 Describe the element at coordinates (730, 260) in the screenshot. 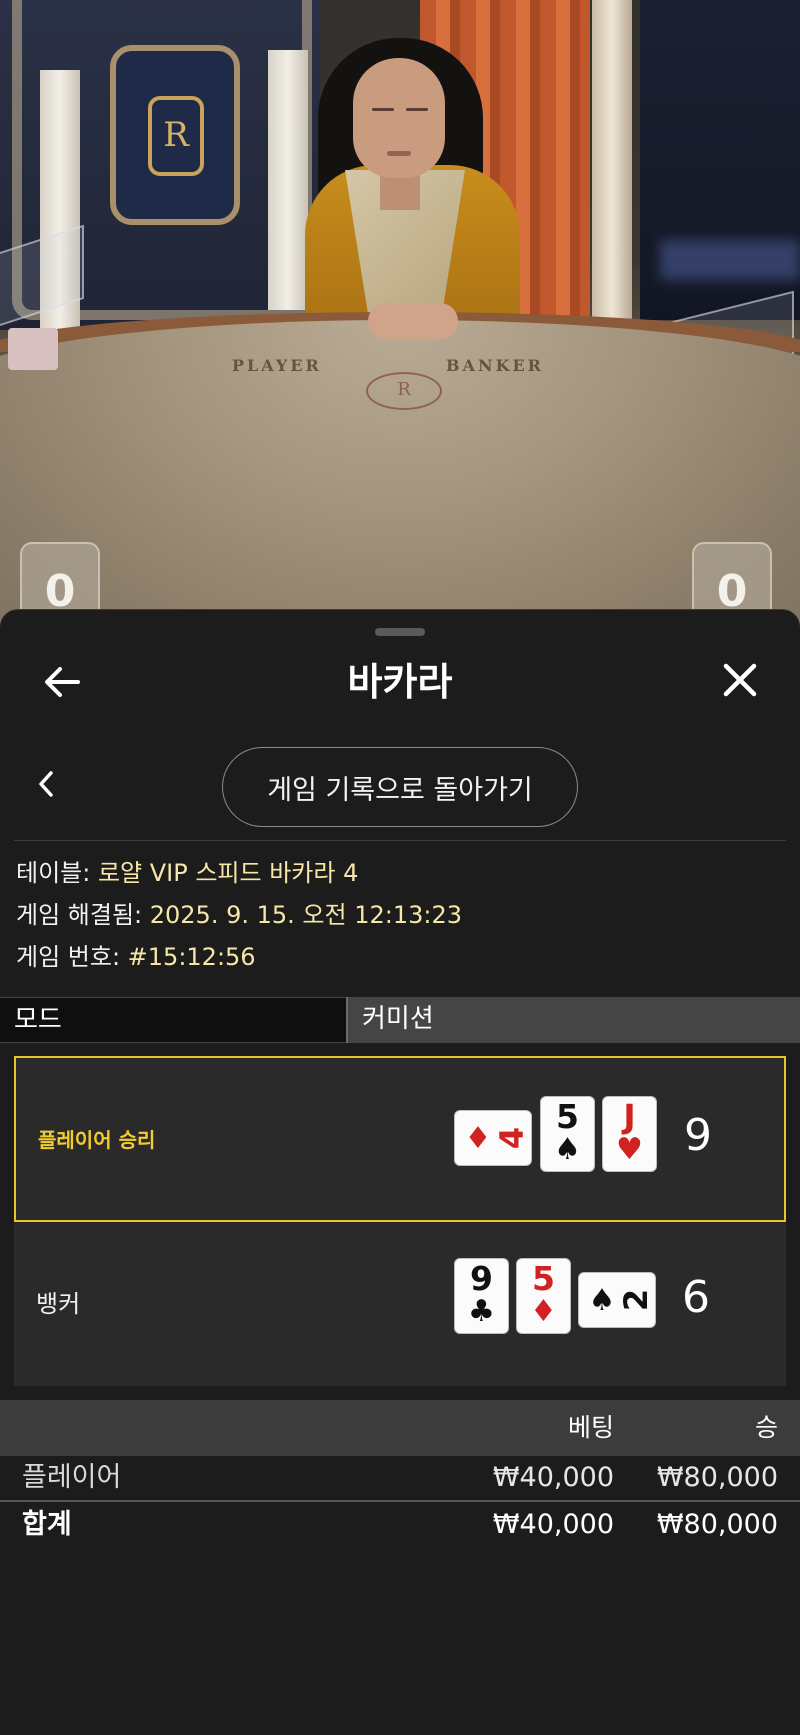

I see `blurred-sign` at that location.